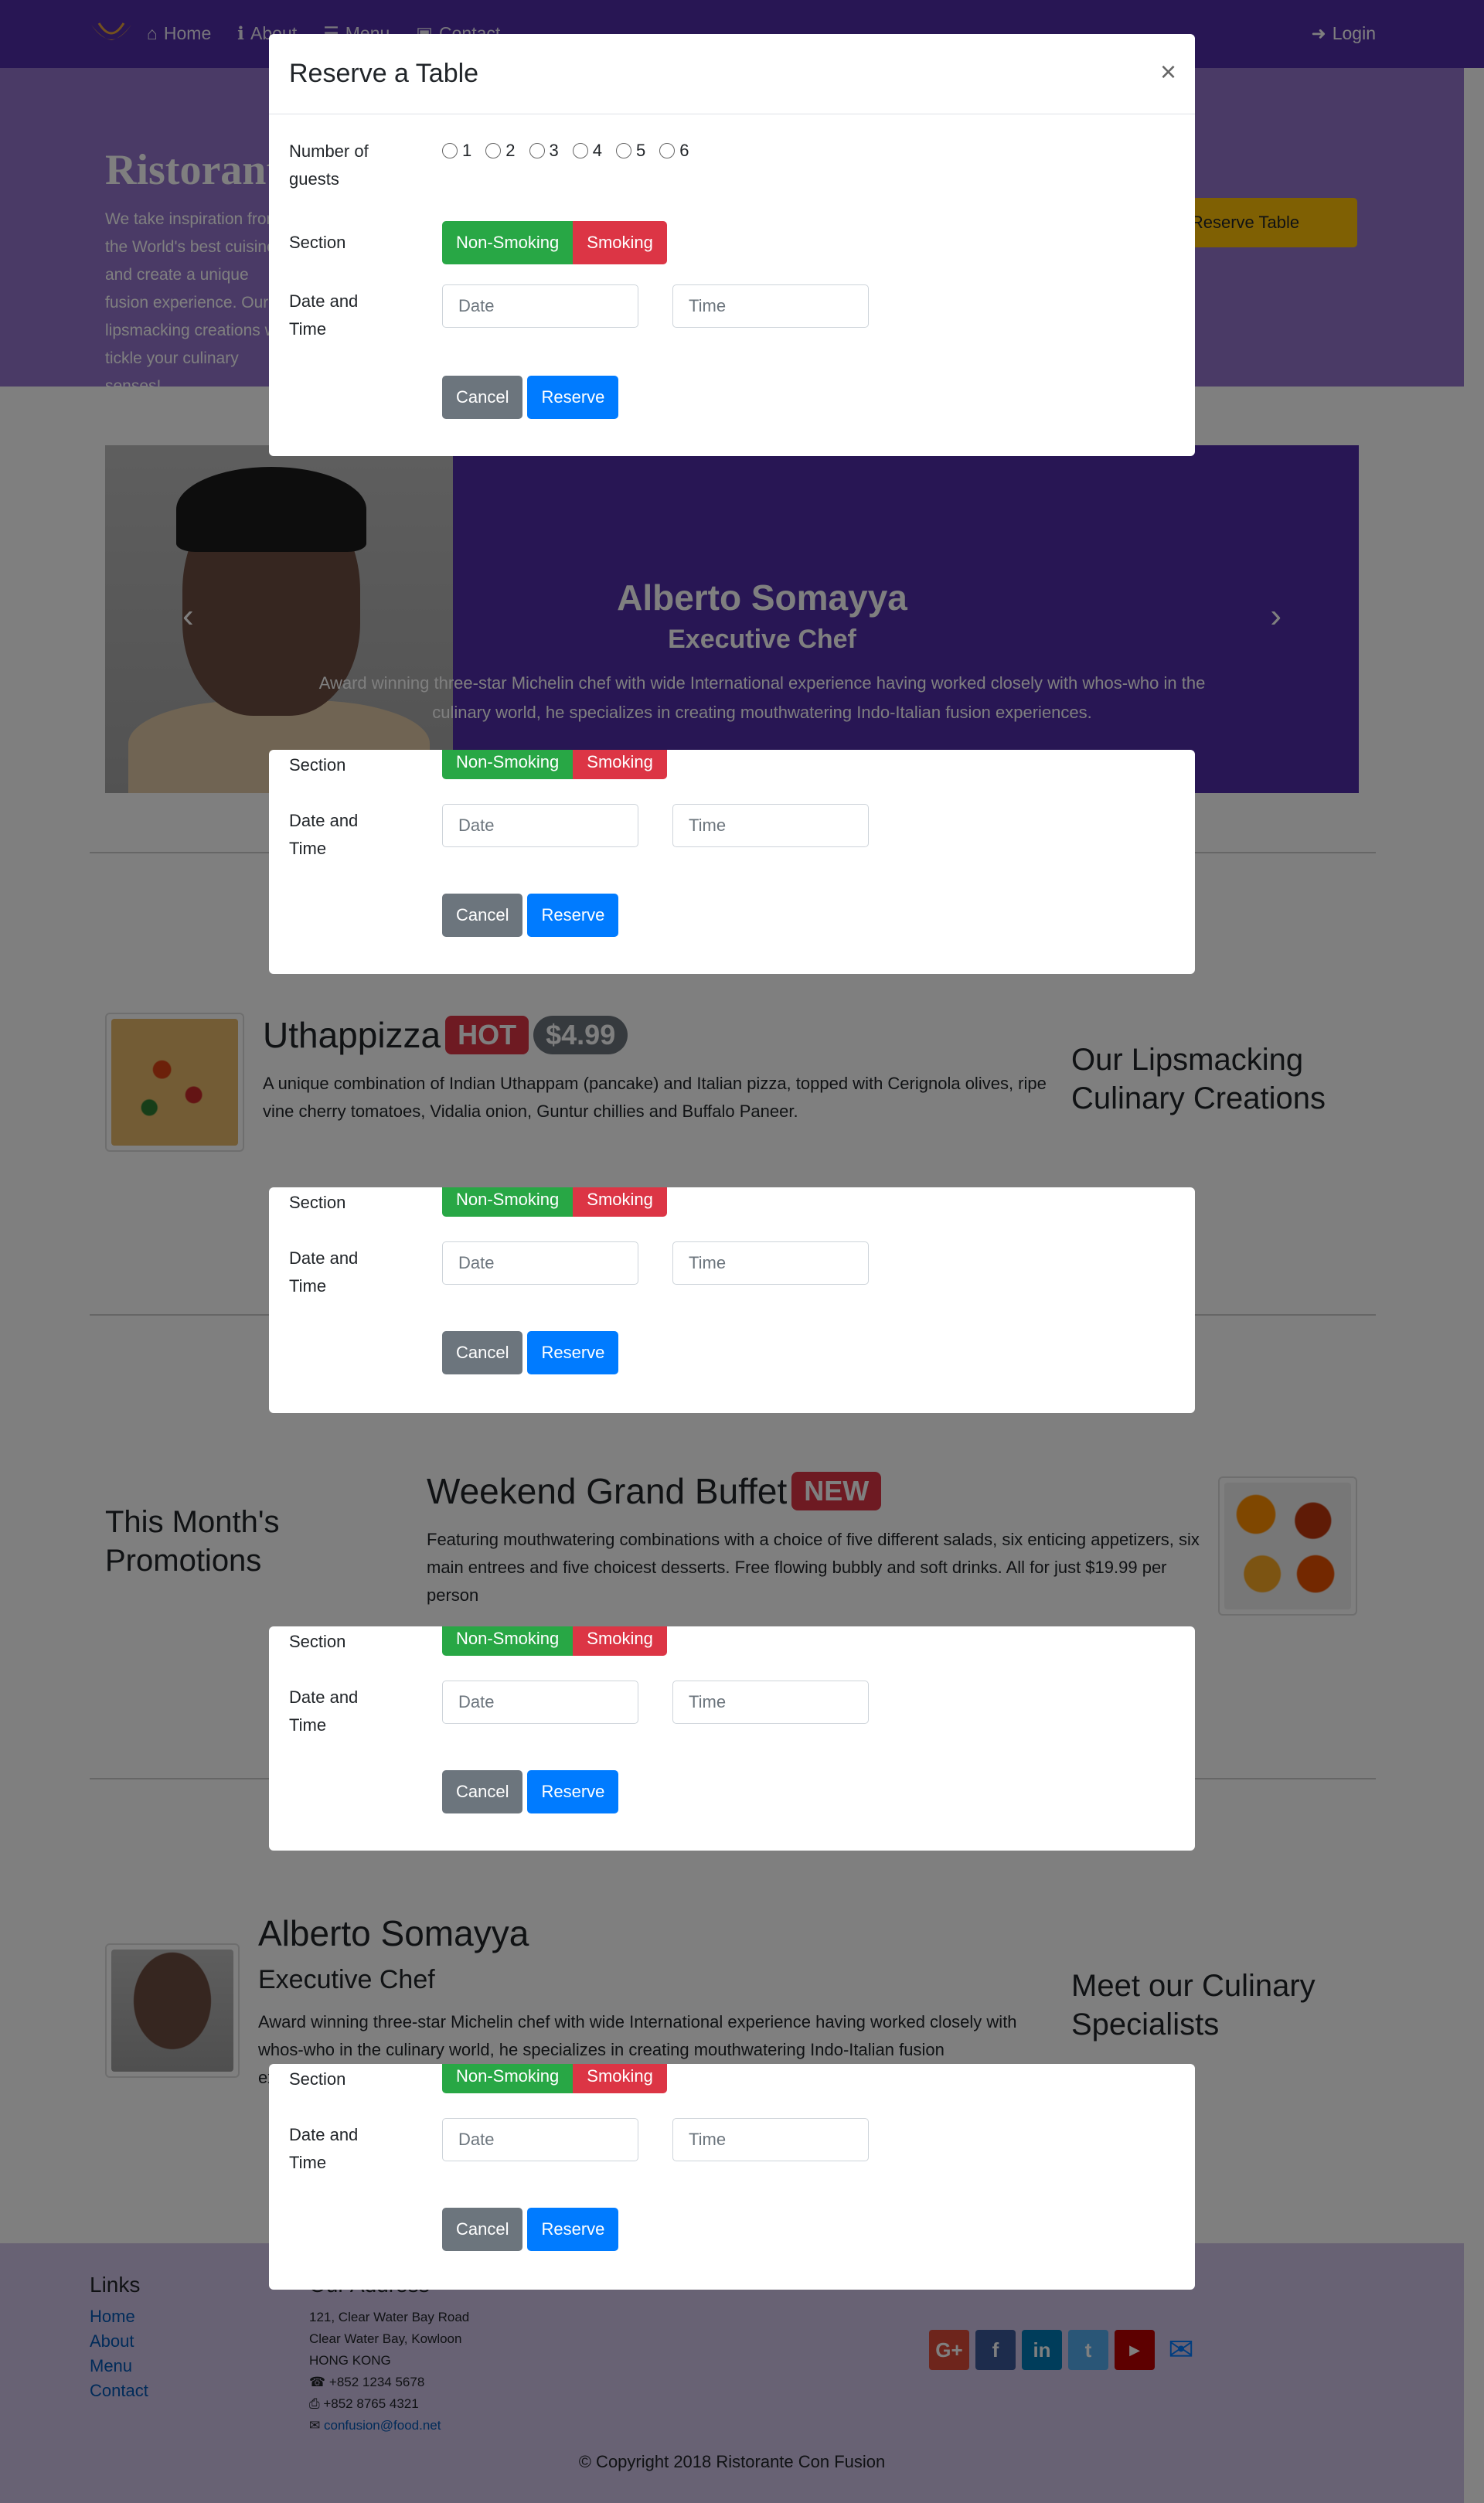  I want to click on close-icon: ×, so click(1168, 72).